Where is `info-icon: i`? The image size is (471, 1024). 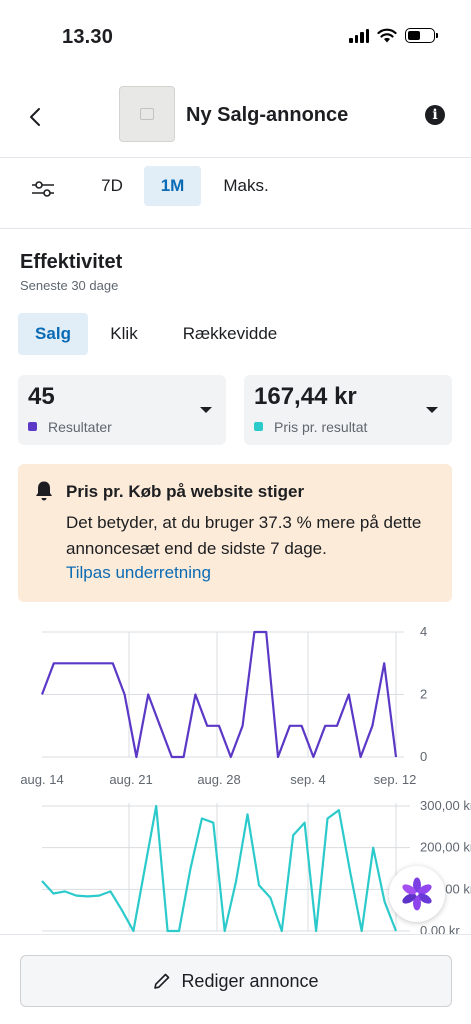 info-icon: i is located at coordinates (435, 115).